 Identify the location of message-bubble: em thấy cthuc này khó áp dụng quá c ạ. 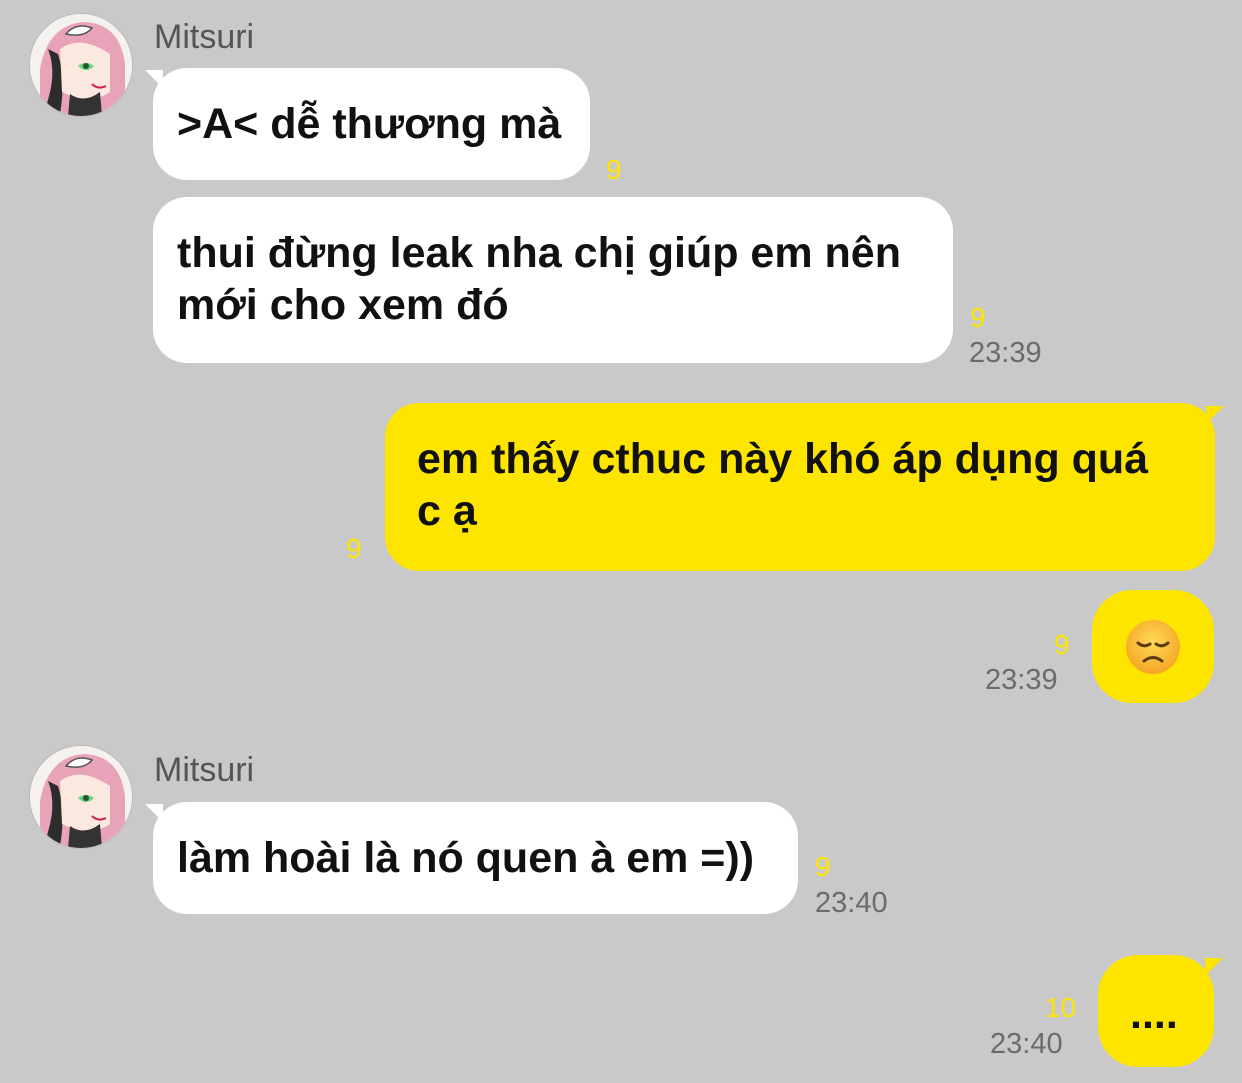
(800, 487).